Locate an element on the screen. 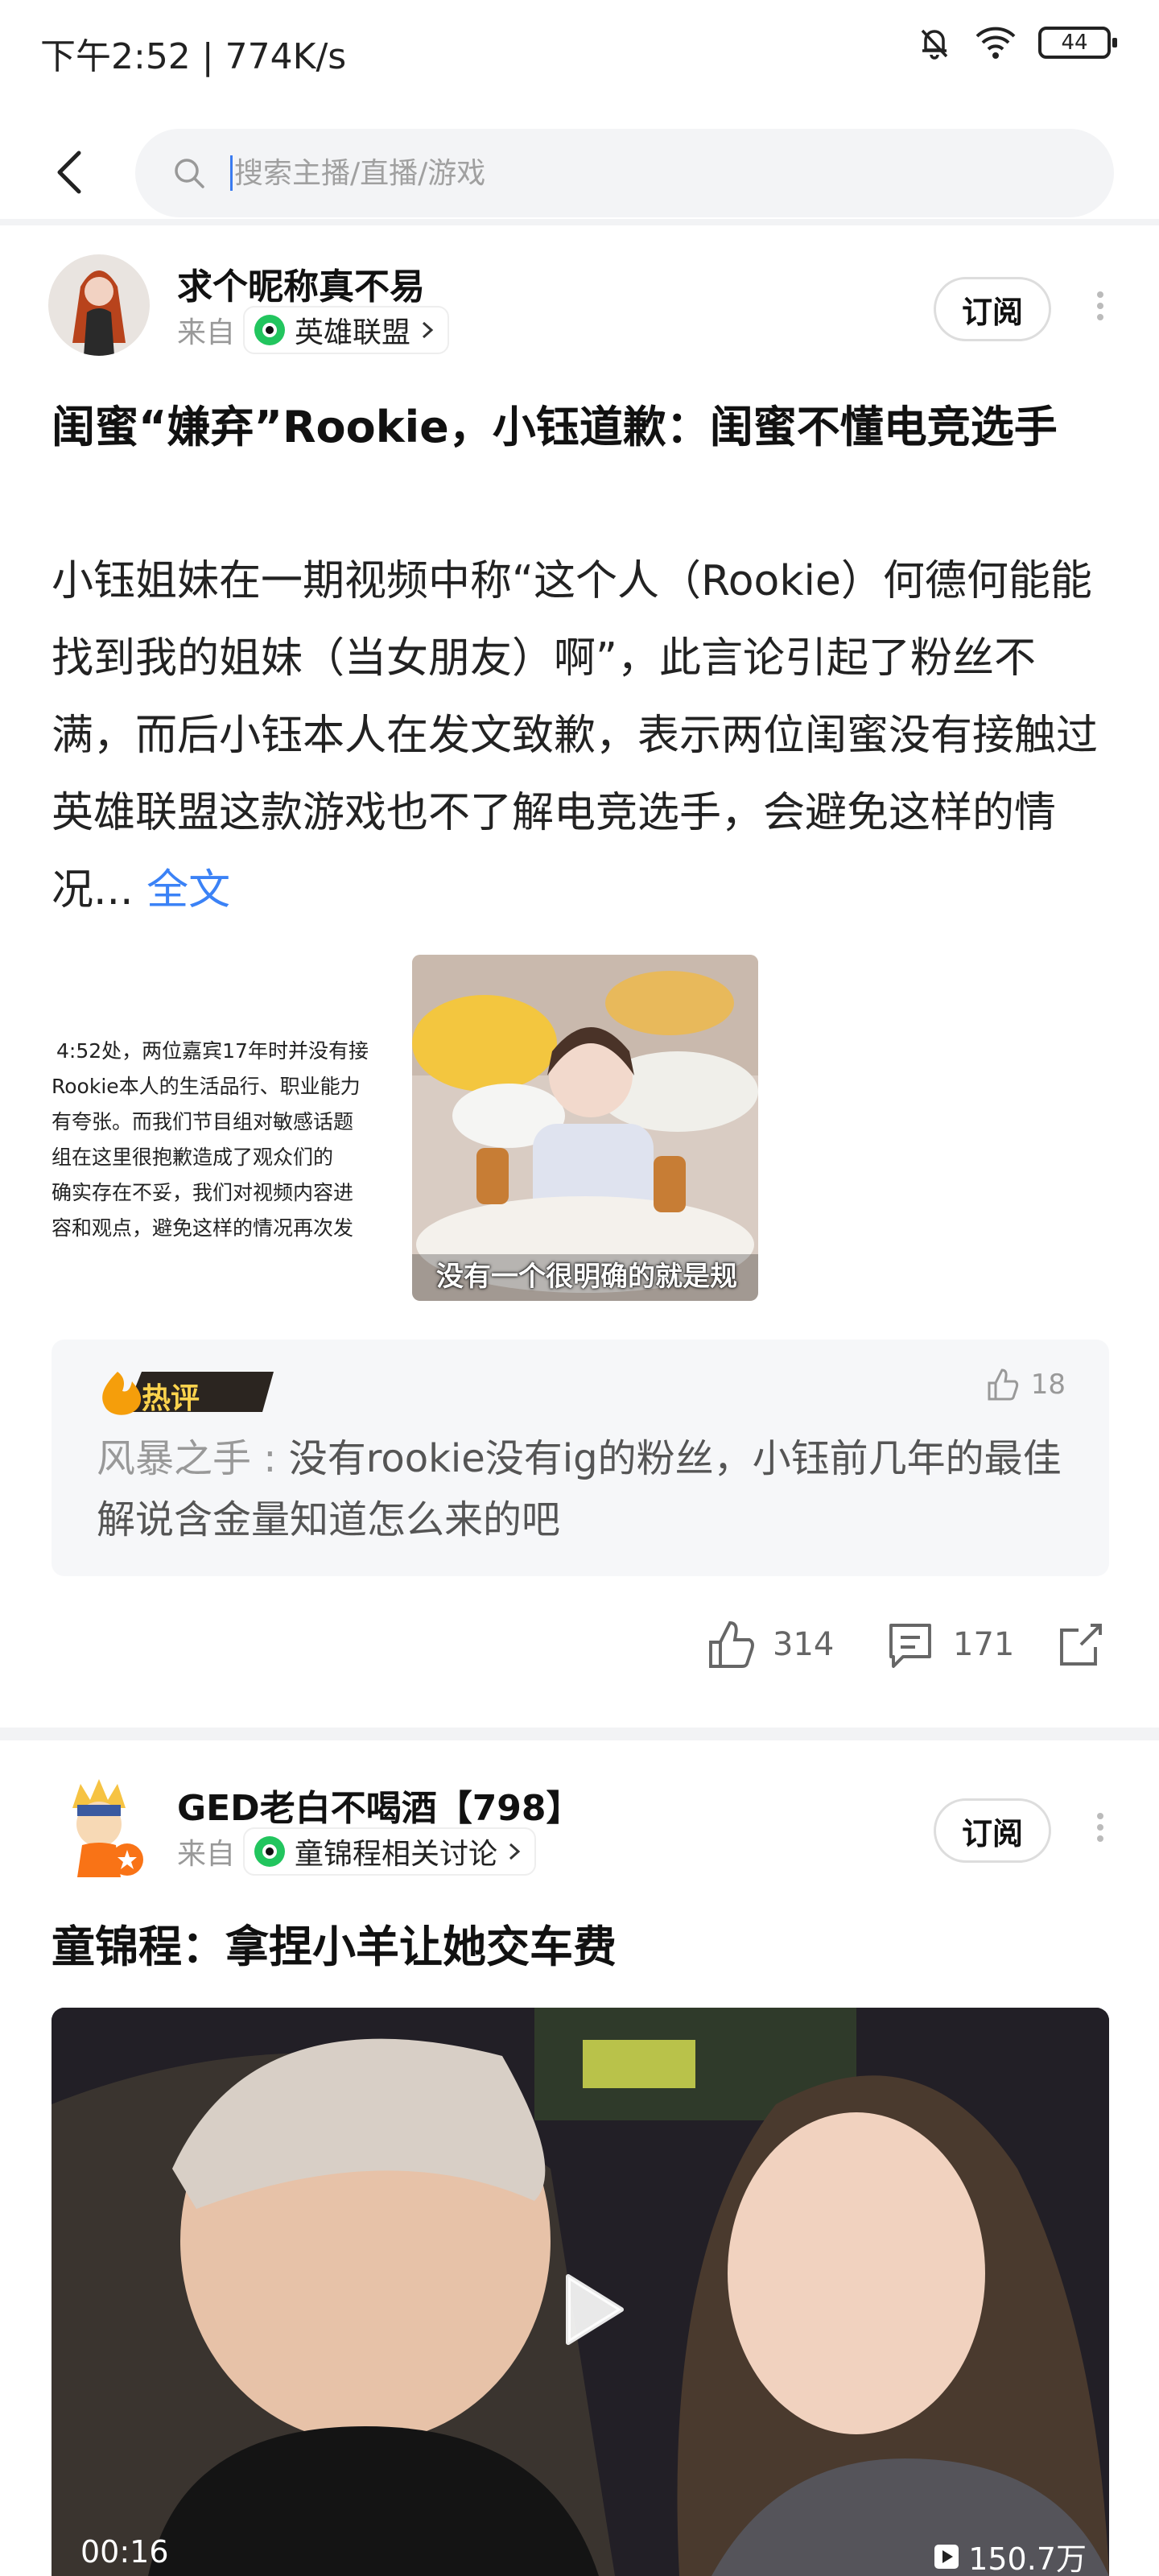  author-name: GED老白不喝酒【798】 is located at coordinates (379, 1805).